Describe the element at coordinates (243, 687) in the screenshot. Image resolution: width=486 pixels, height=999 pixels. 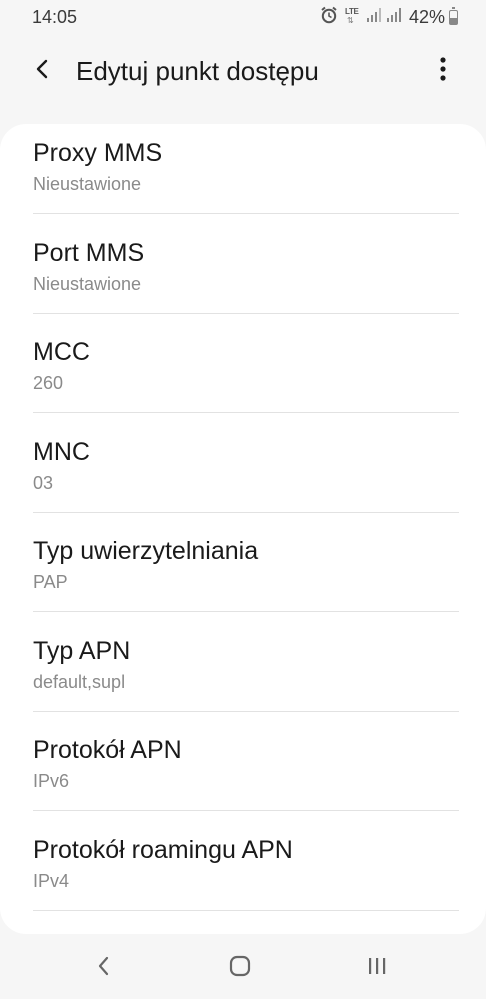
I see `setting-apn-type: Typ APN default,supl` at that location.